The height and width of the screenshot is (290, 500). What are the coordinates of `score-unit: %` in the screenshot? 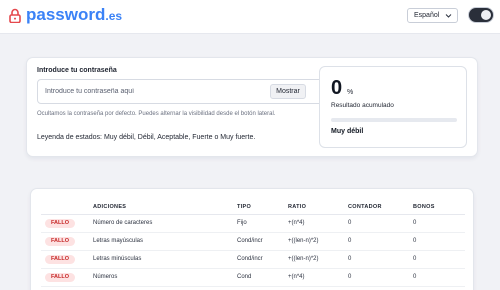 It's located at (350, 92).